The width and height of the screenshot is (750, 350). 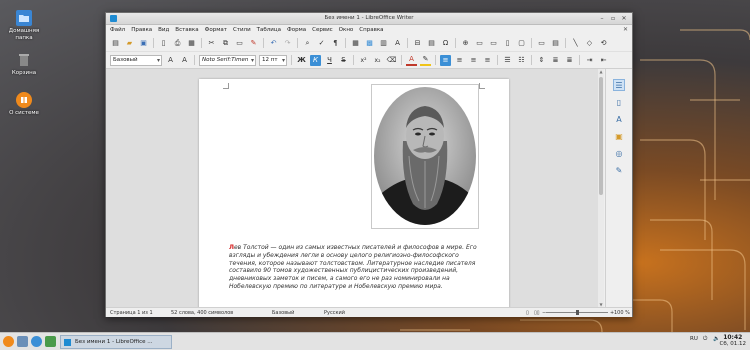 I want to click on browser-icon, so click(x=36, y=341).